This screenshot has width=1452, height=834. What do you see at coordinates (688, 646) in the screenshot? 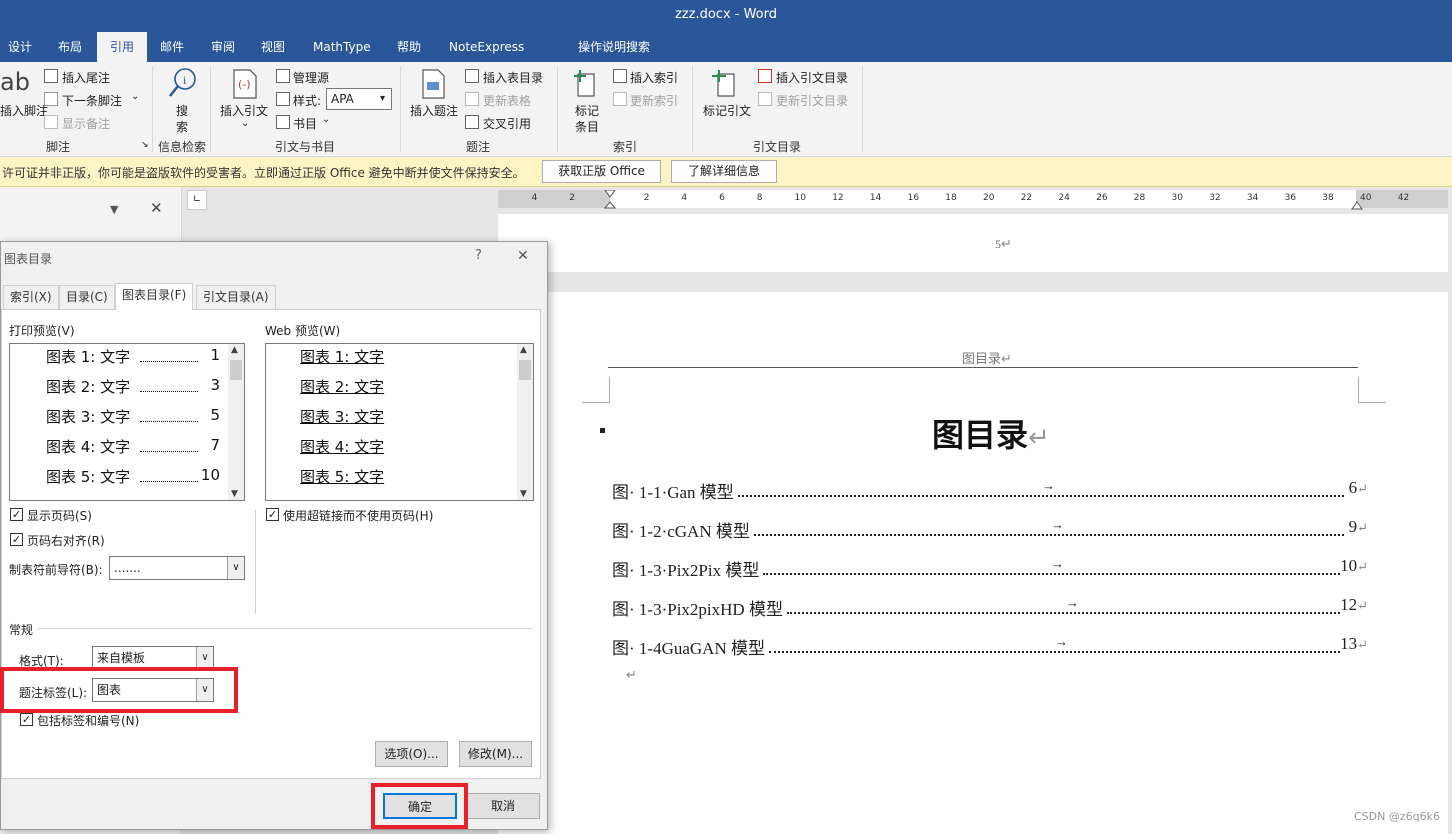
I see `figure-entry-label: 图· 1-4GuaGAN 模型` at bounding box center [688, 646].